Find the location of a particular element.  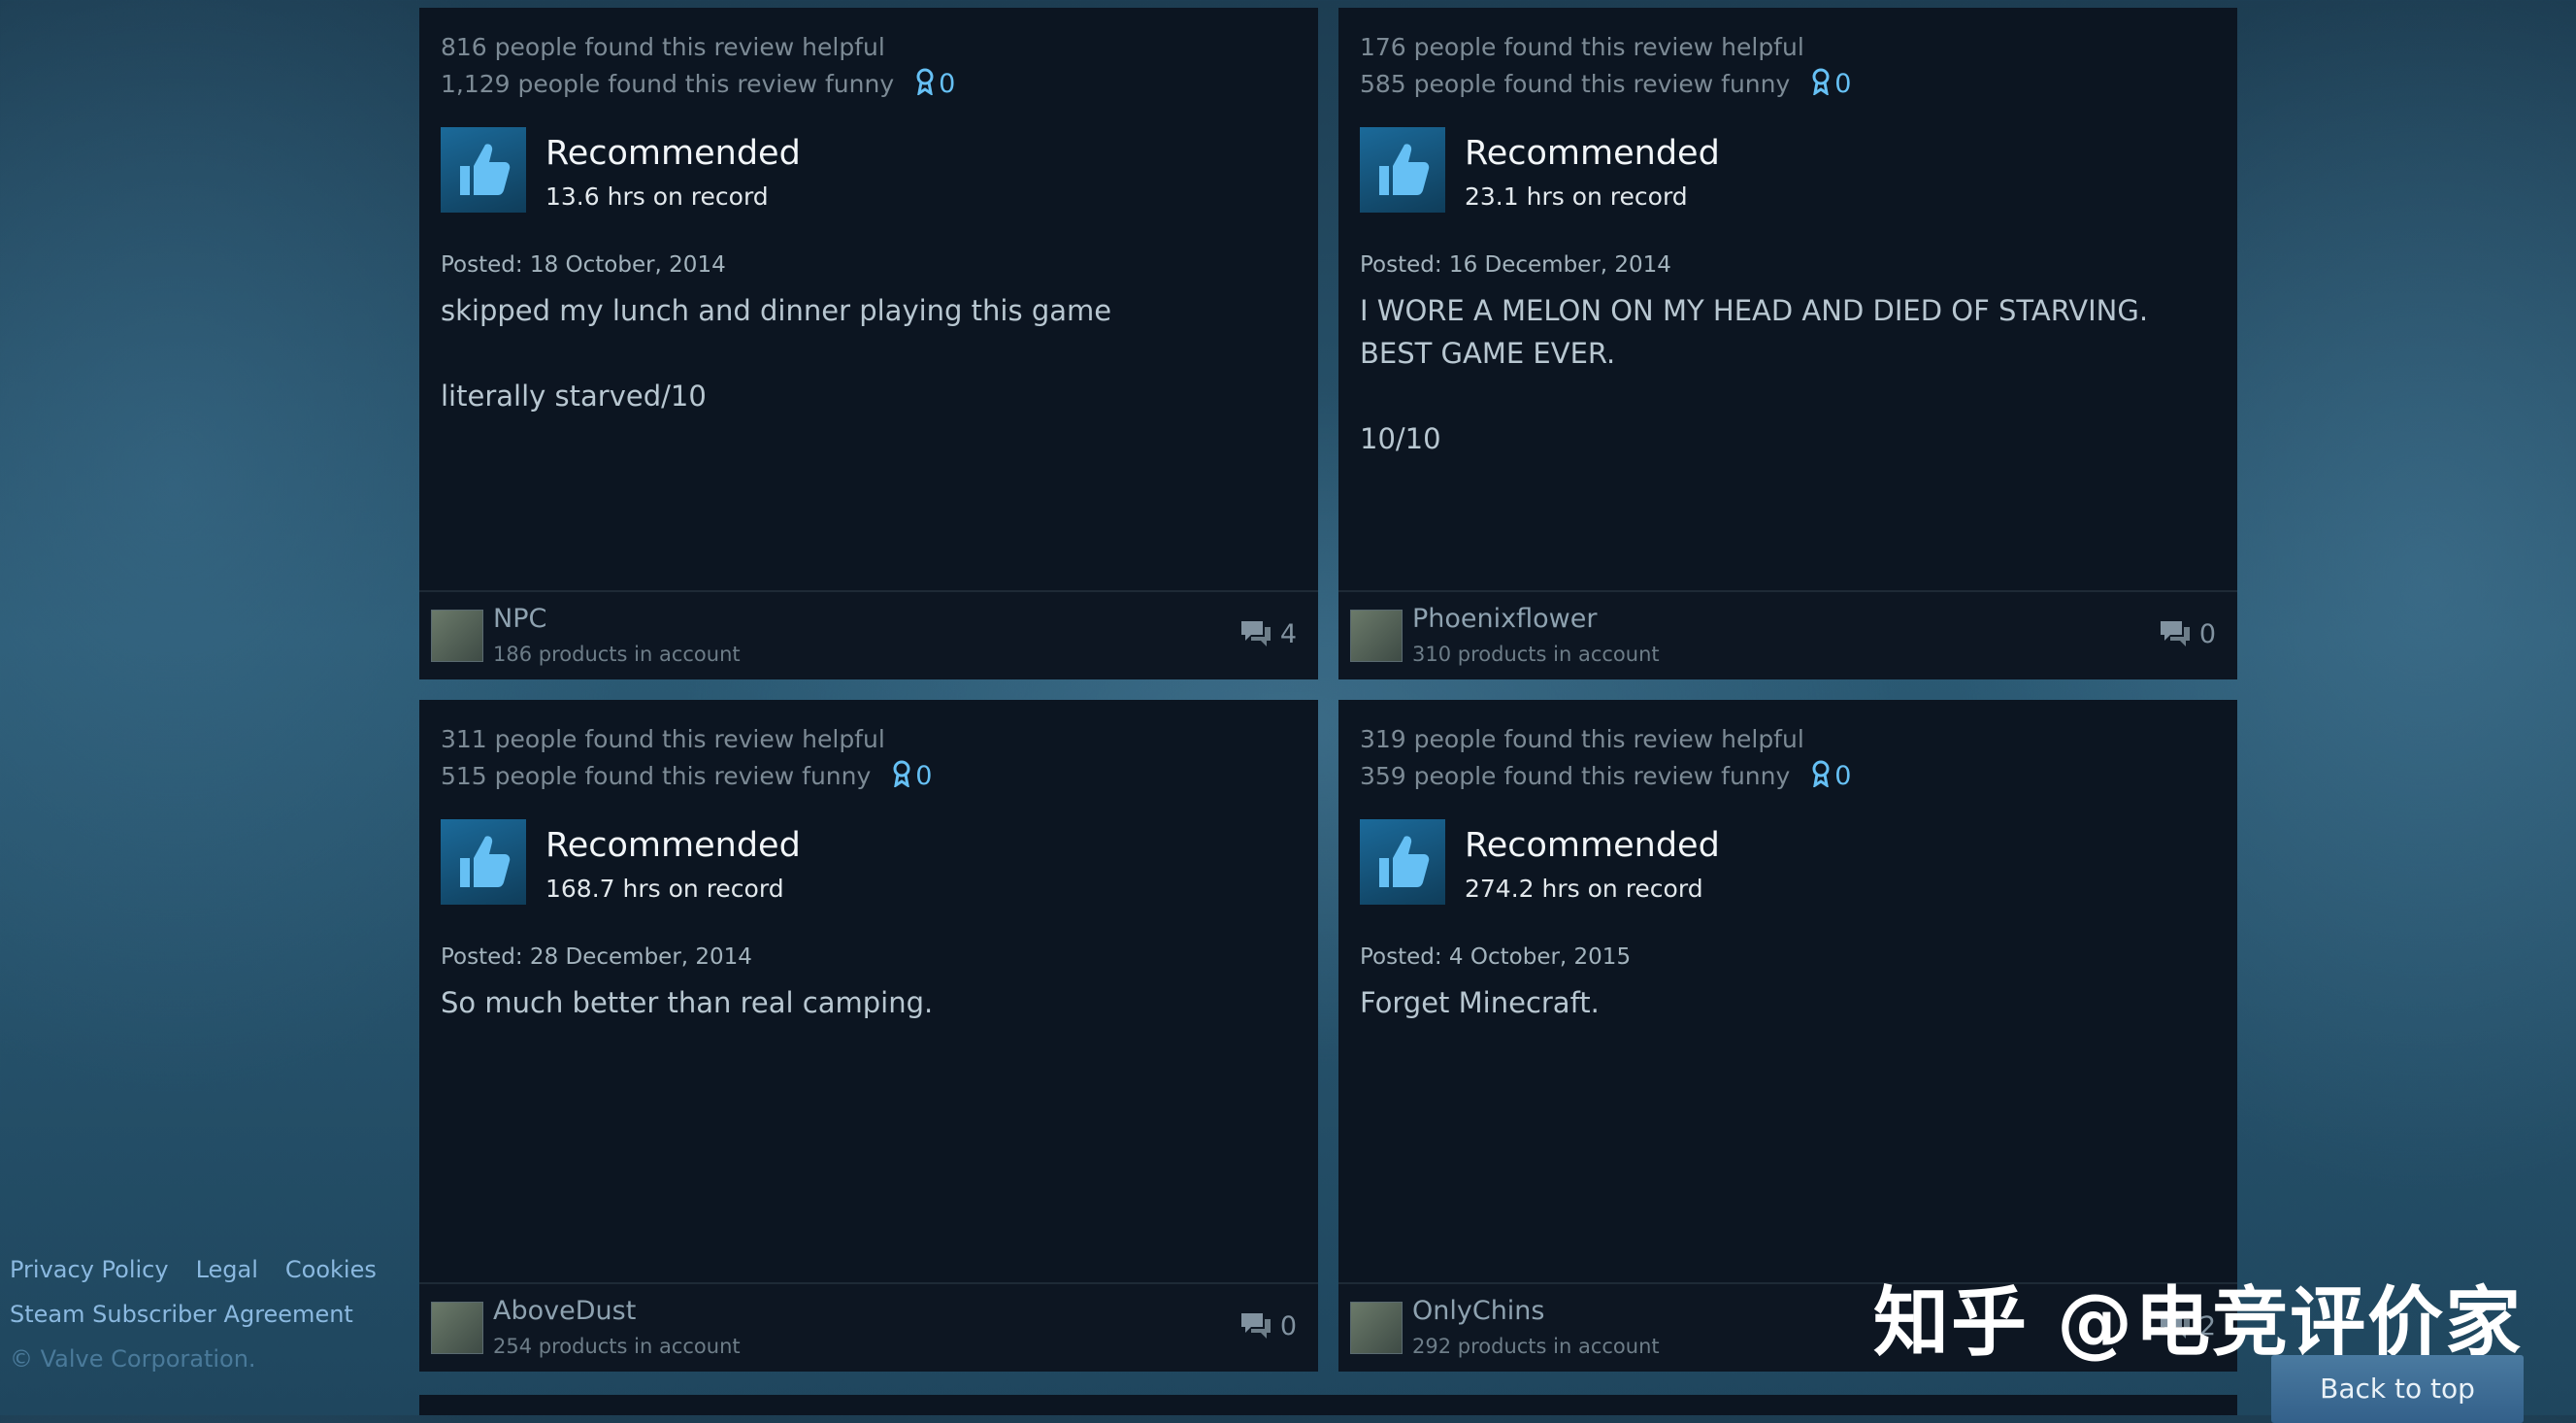

helpful-count: 816 people found this review helpful is located at coordinates (663, 47).